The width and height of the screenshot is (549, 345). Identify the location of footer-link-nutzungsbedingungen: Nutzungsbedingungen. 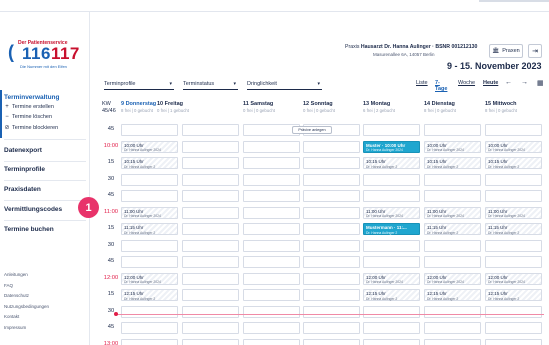
(26, 306).